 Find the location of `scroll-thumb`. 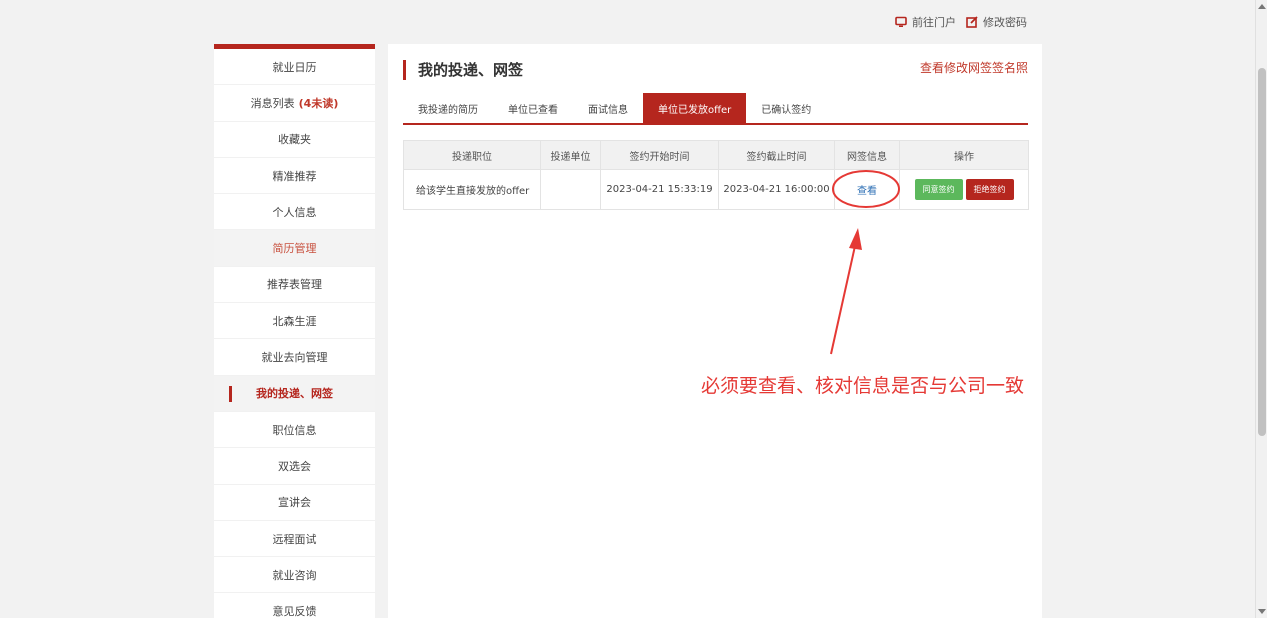

scroll-thumb is located at coordinates (1262, 252).